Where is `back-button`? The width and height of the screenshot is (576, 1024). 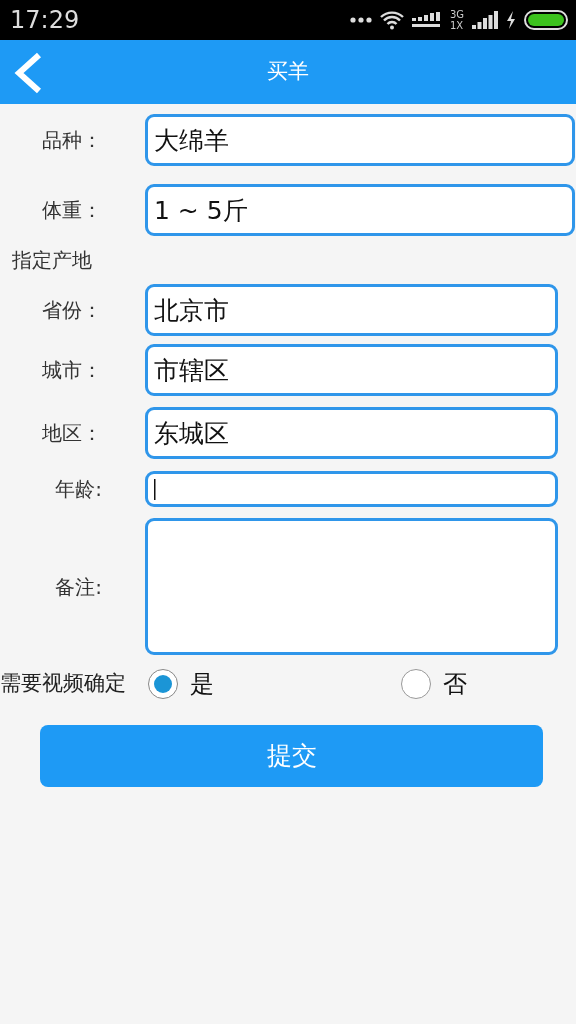
back-button is located at coordinates (29, 73).